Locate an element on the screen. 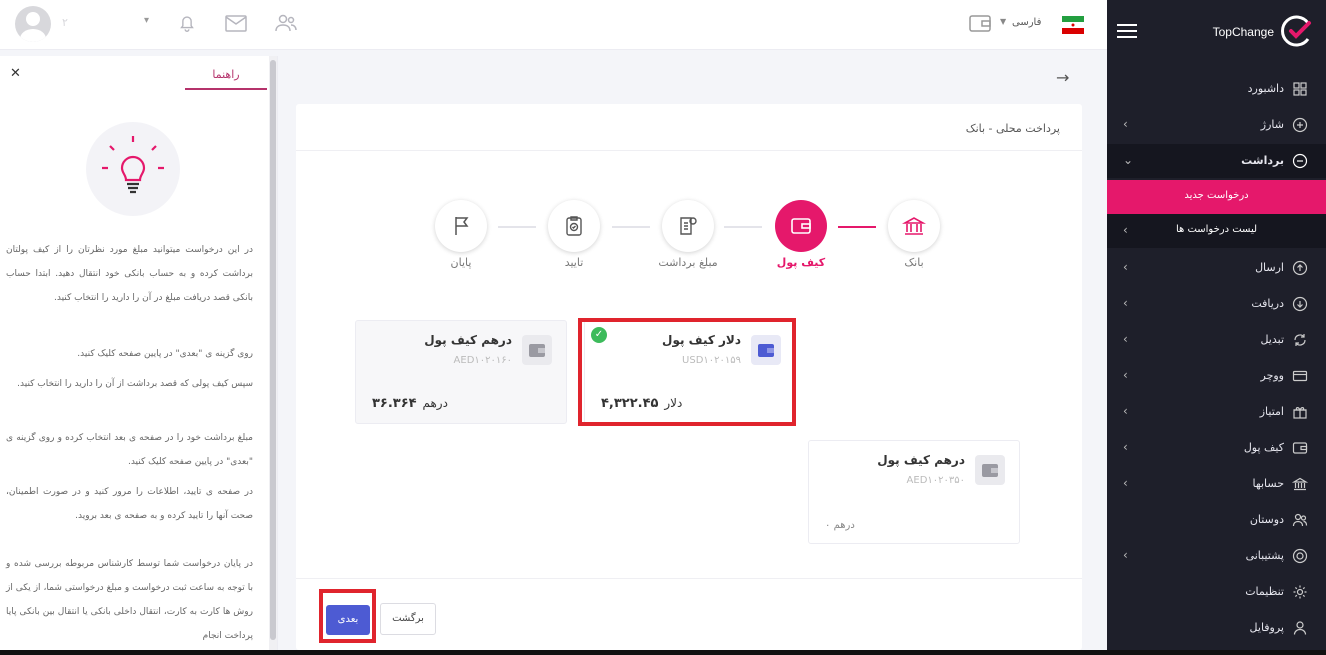 Image resolution: width=1326 pixels, height=655 pixels. sidebar-item-label: ووچر is located at coordinates (1272, 375).